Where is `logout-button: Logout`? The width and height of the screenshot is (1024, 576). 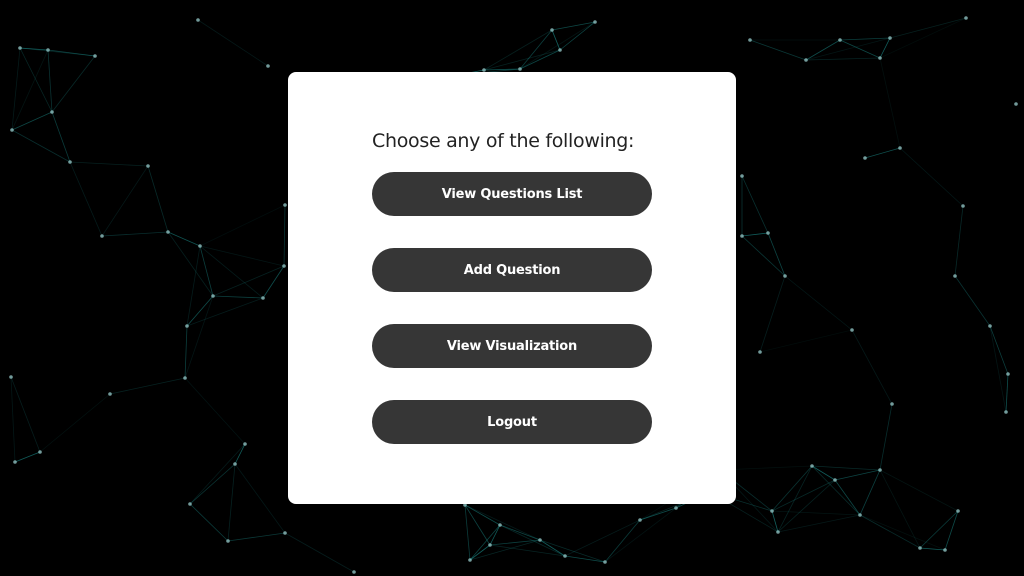
logout-button: Logout is located at coordinates (512, 422).